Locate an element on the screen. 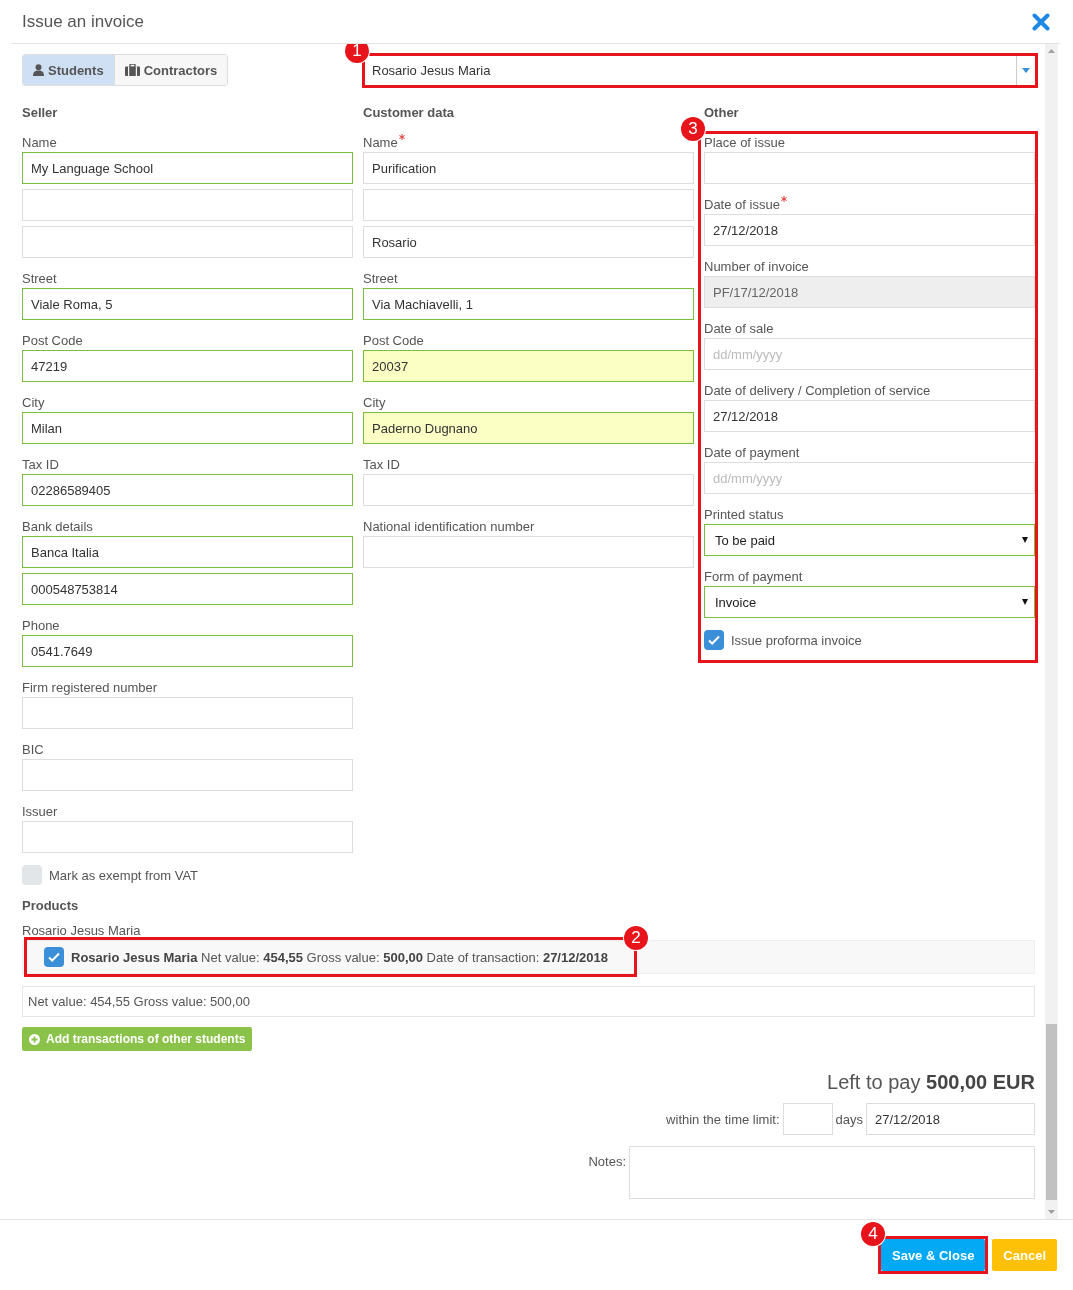 This screenshot has height=1290, width=1073. notes-label: Notes: is located at coordinates (607, 1161).